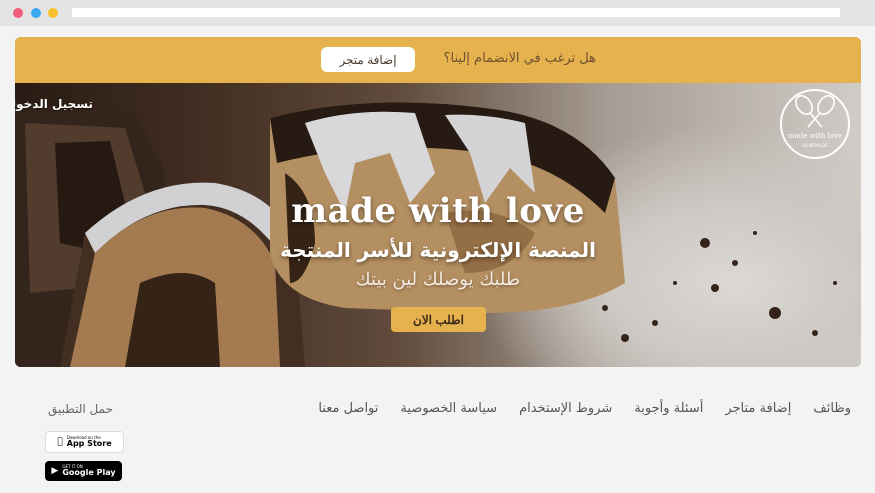  I want to click on brand-logo: made with love HOMEMADE, so click(815, 124).